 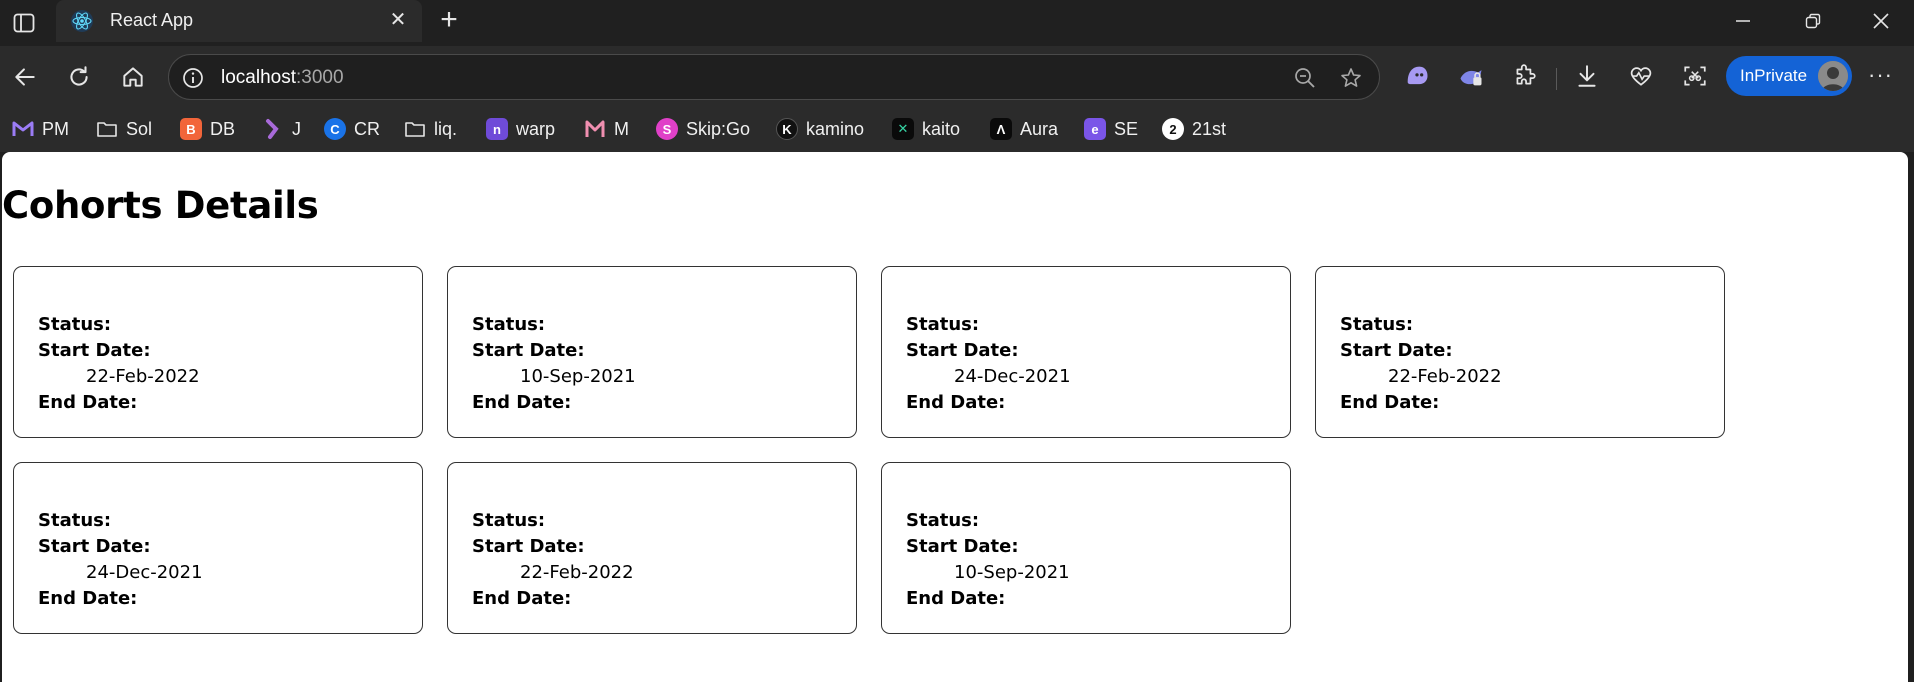 What do you see at coordinates (1095, 129) in the screenshot?
I see `se-icon: e` at bounding box center [1095, 129].